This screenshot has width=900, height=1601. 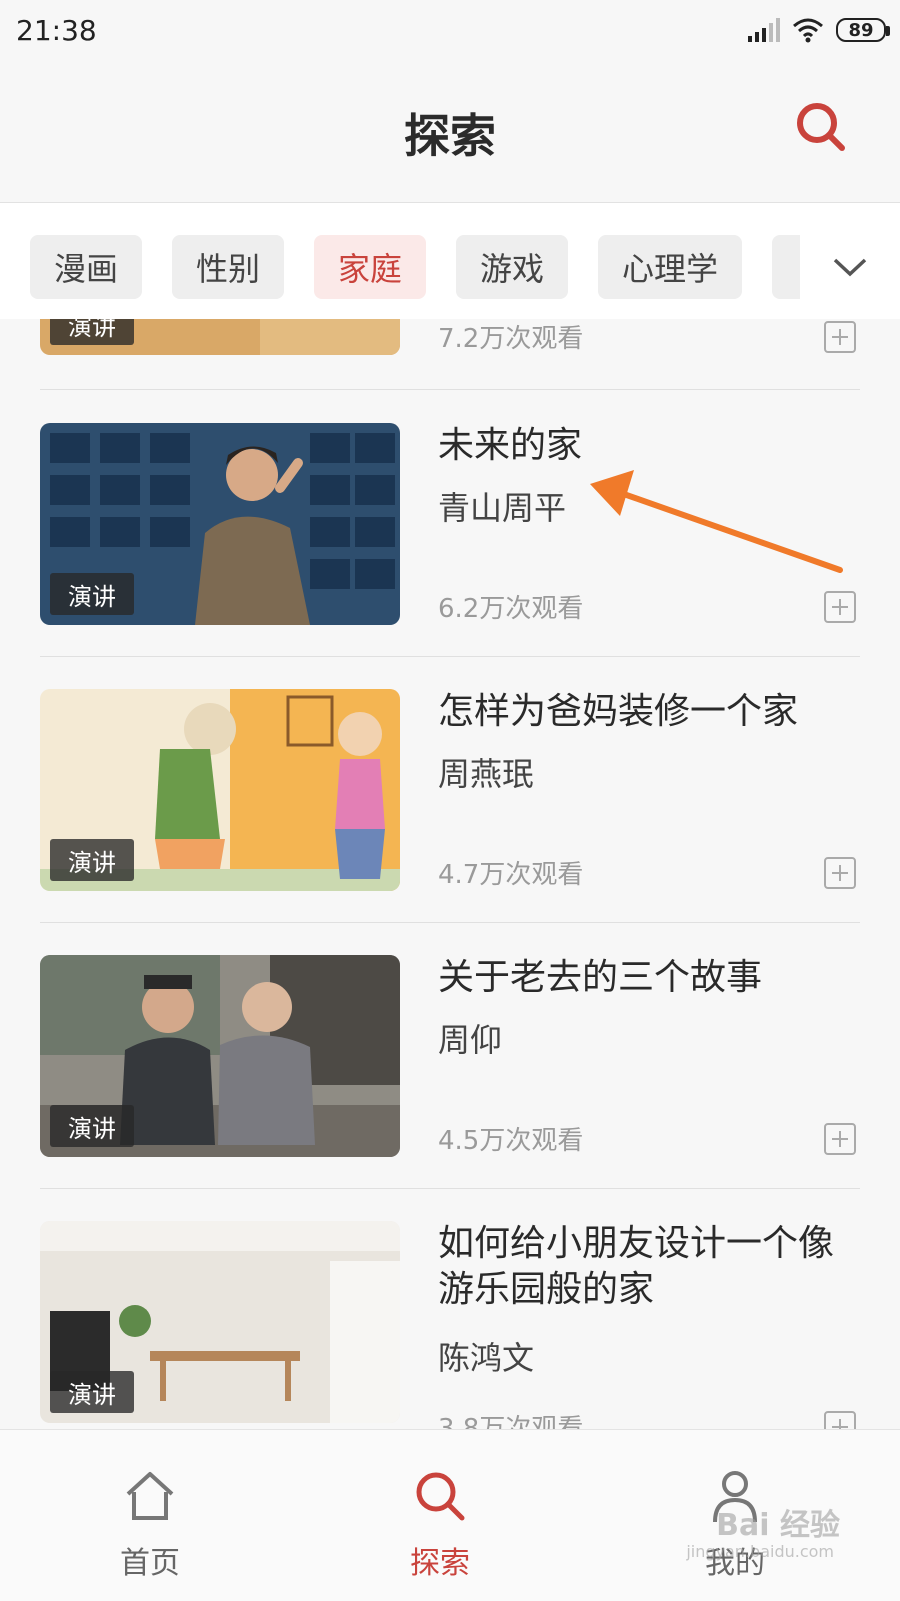 I want to click on search-button, so click(x=822, y=128).